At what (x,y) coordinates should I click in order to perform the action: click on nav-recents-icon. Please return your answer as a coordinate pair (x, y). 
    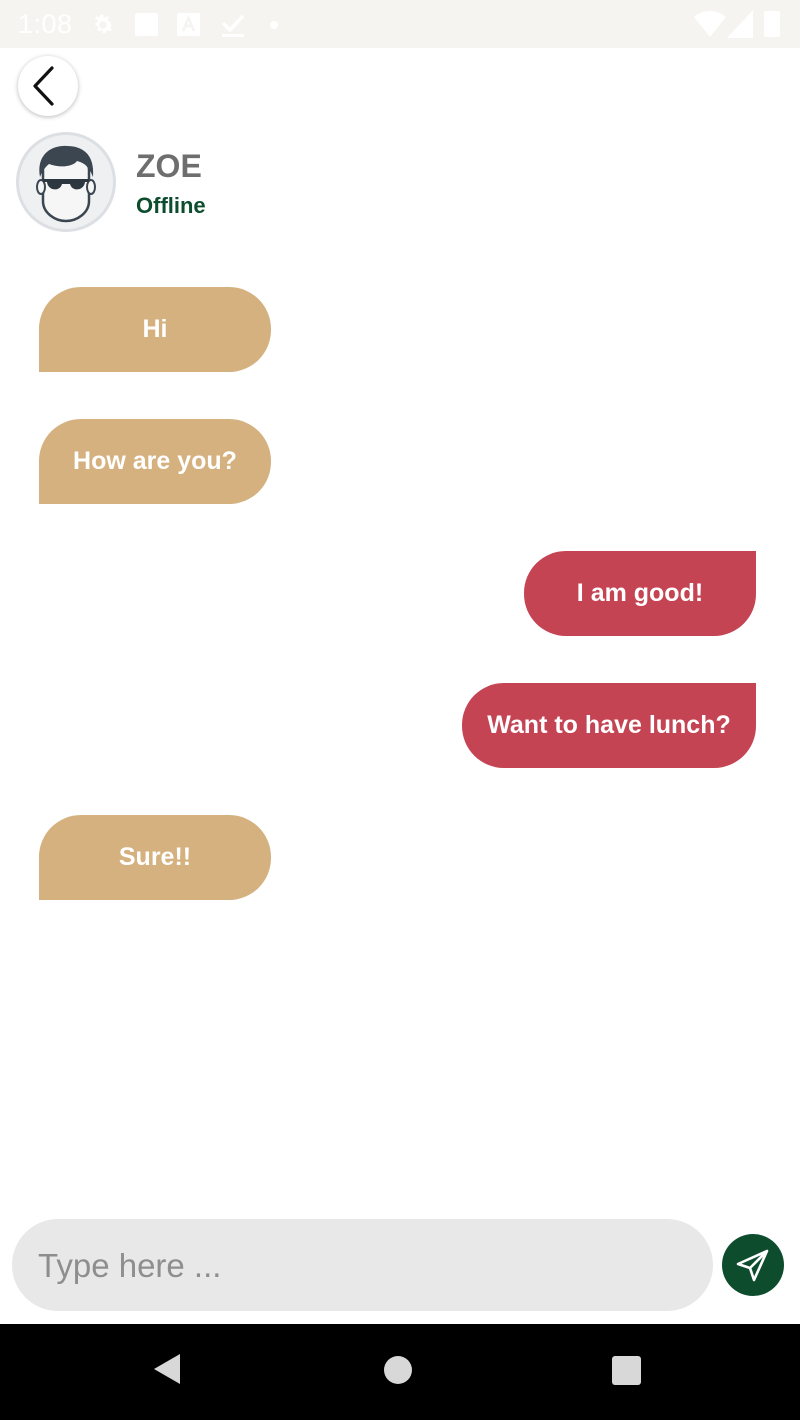
    Looking at the image, I should click on (626, 1370).